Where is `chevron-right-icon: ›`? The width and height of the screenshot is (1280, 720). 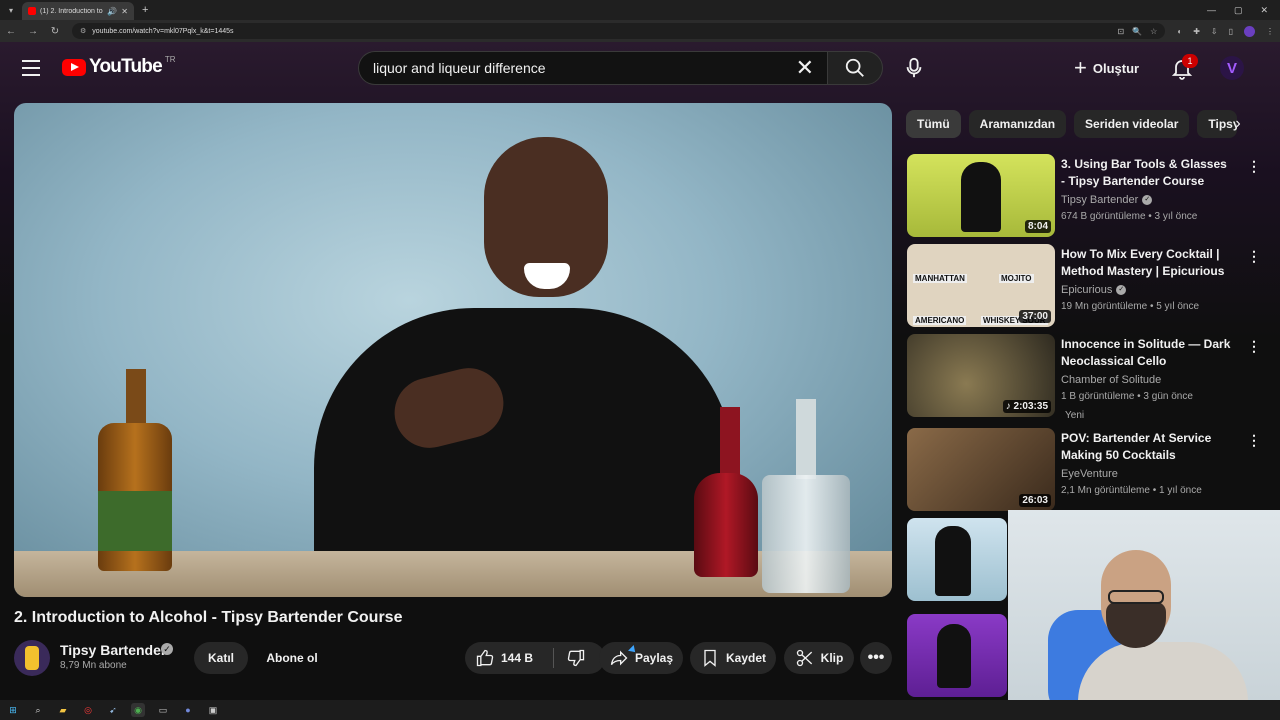
chevron-right-icon: › is located at coordinates (1238, 124).